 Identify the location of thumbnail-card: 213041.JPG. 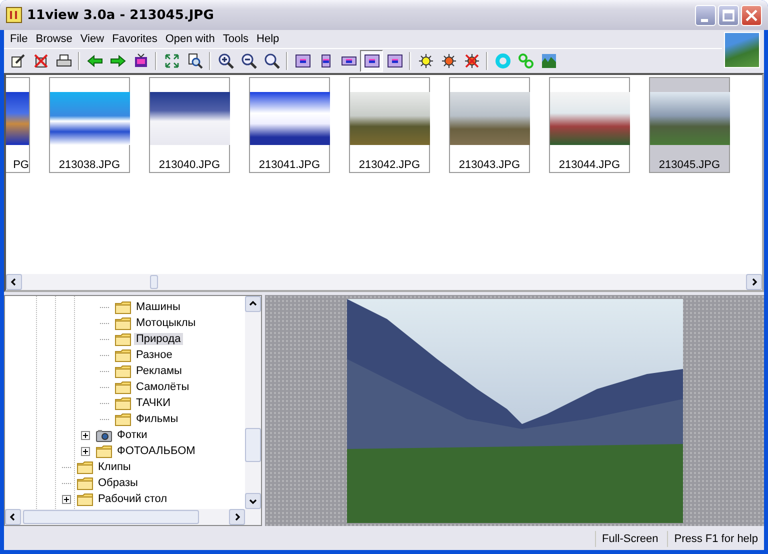
(289, 125).